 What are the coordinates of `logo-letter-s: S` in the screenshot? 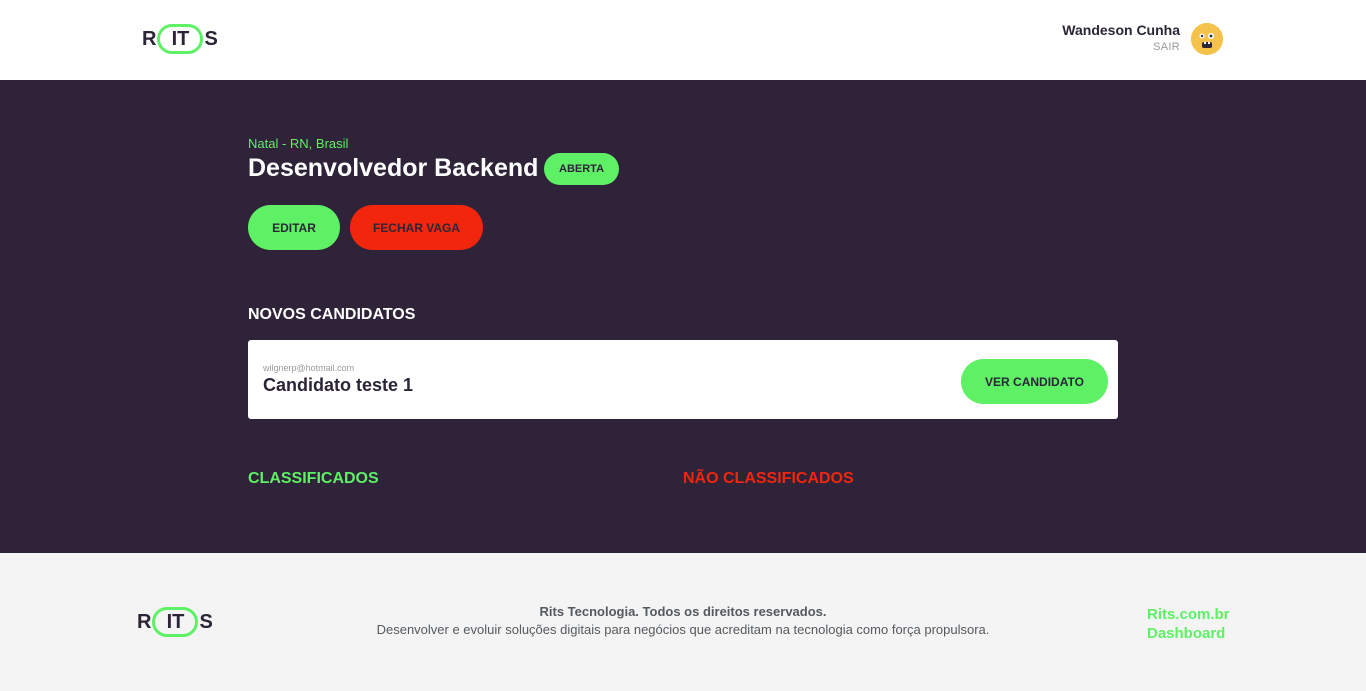 It's located at (211, 39).